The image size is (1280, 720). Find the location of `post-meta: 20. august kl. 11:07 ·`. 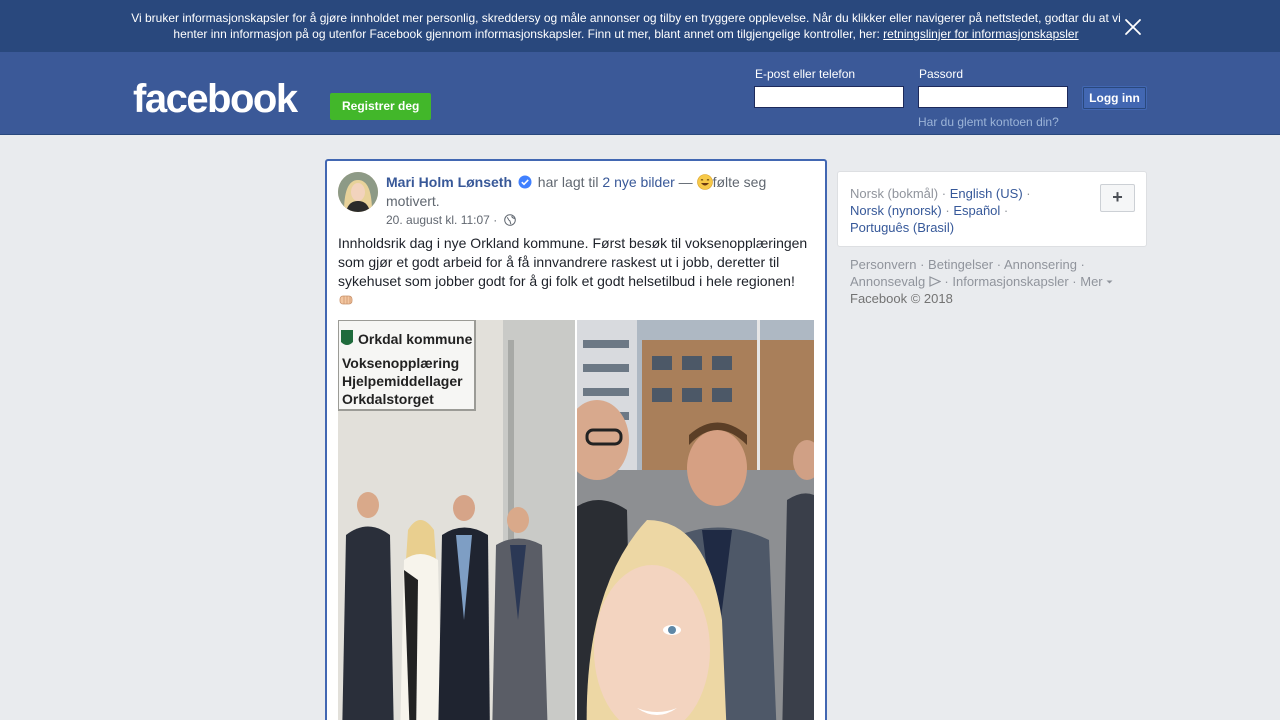

post-meta: 20. august kl. 11:07 · is located at coordinates (451, 220).